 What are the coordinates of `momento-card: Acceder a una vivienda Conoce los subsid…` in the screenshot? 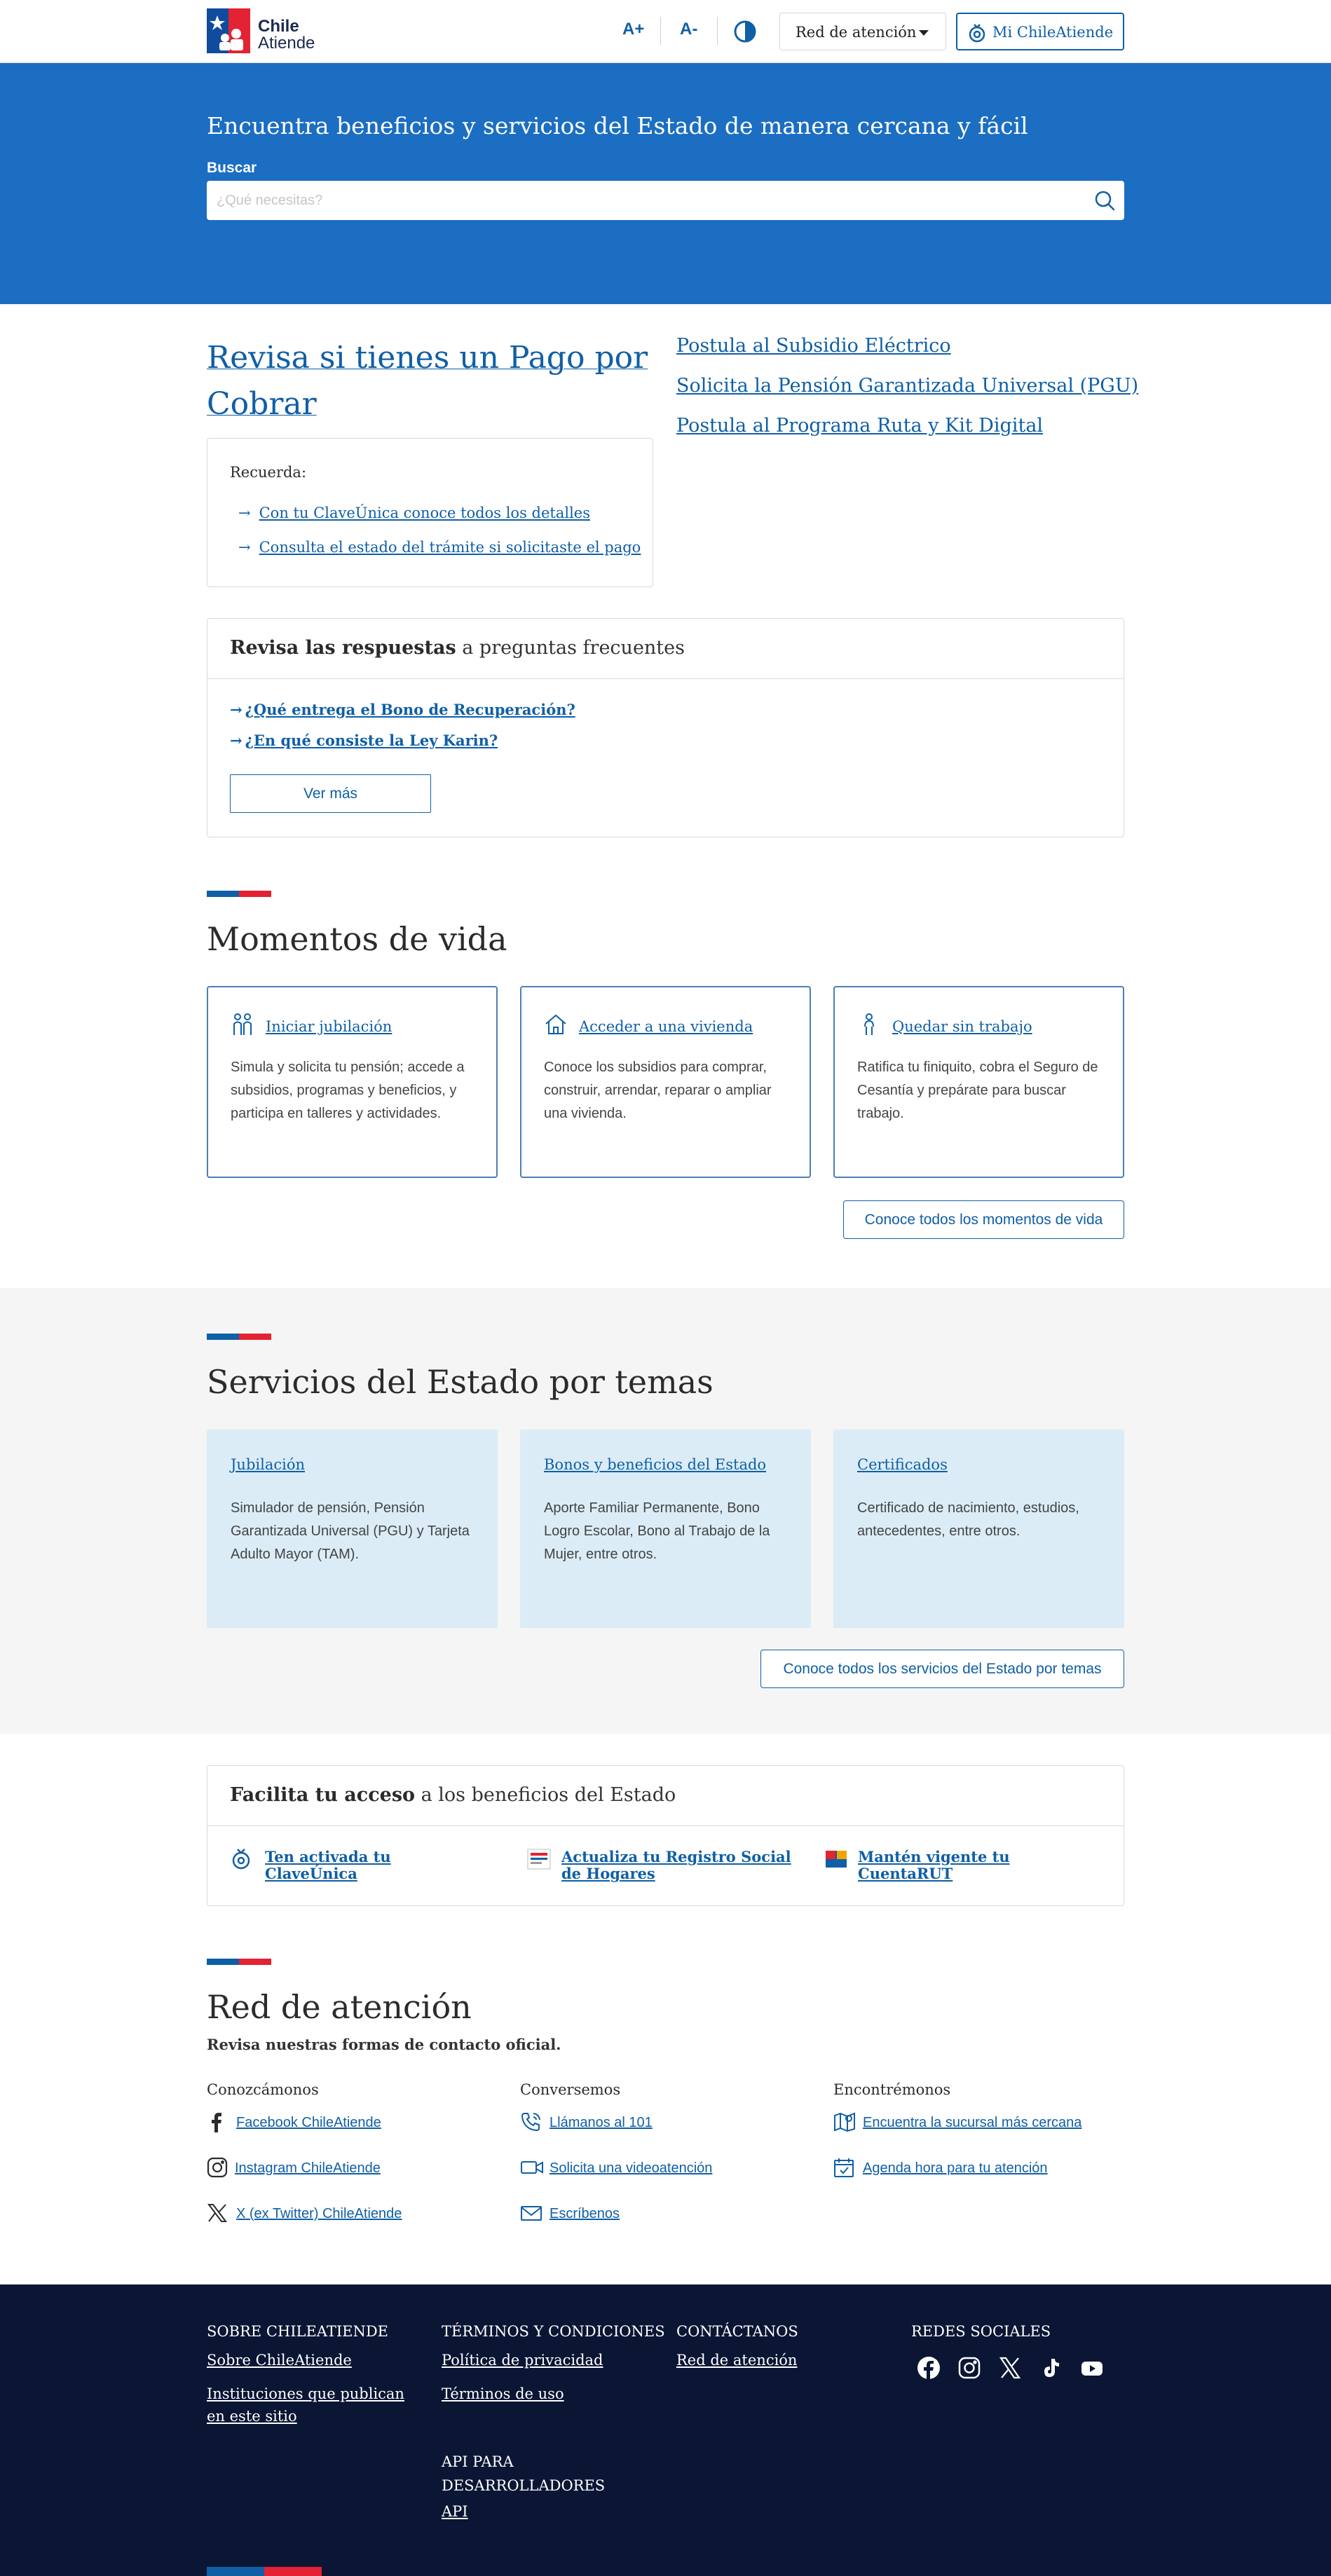 It's located at (665, 1082).